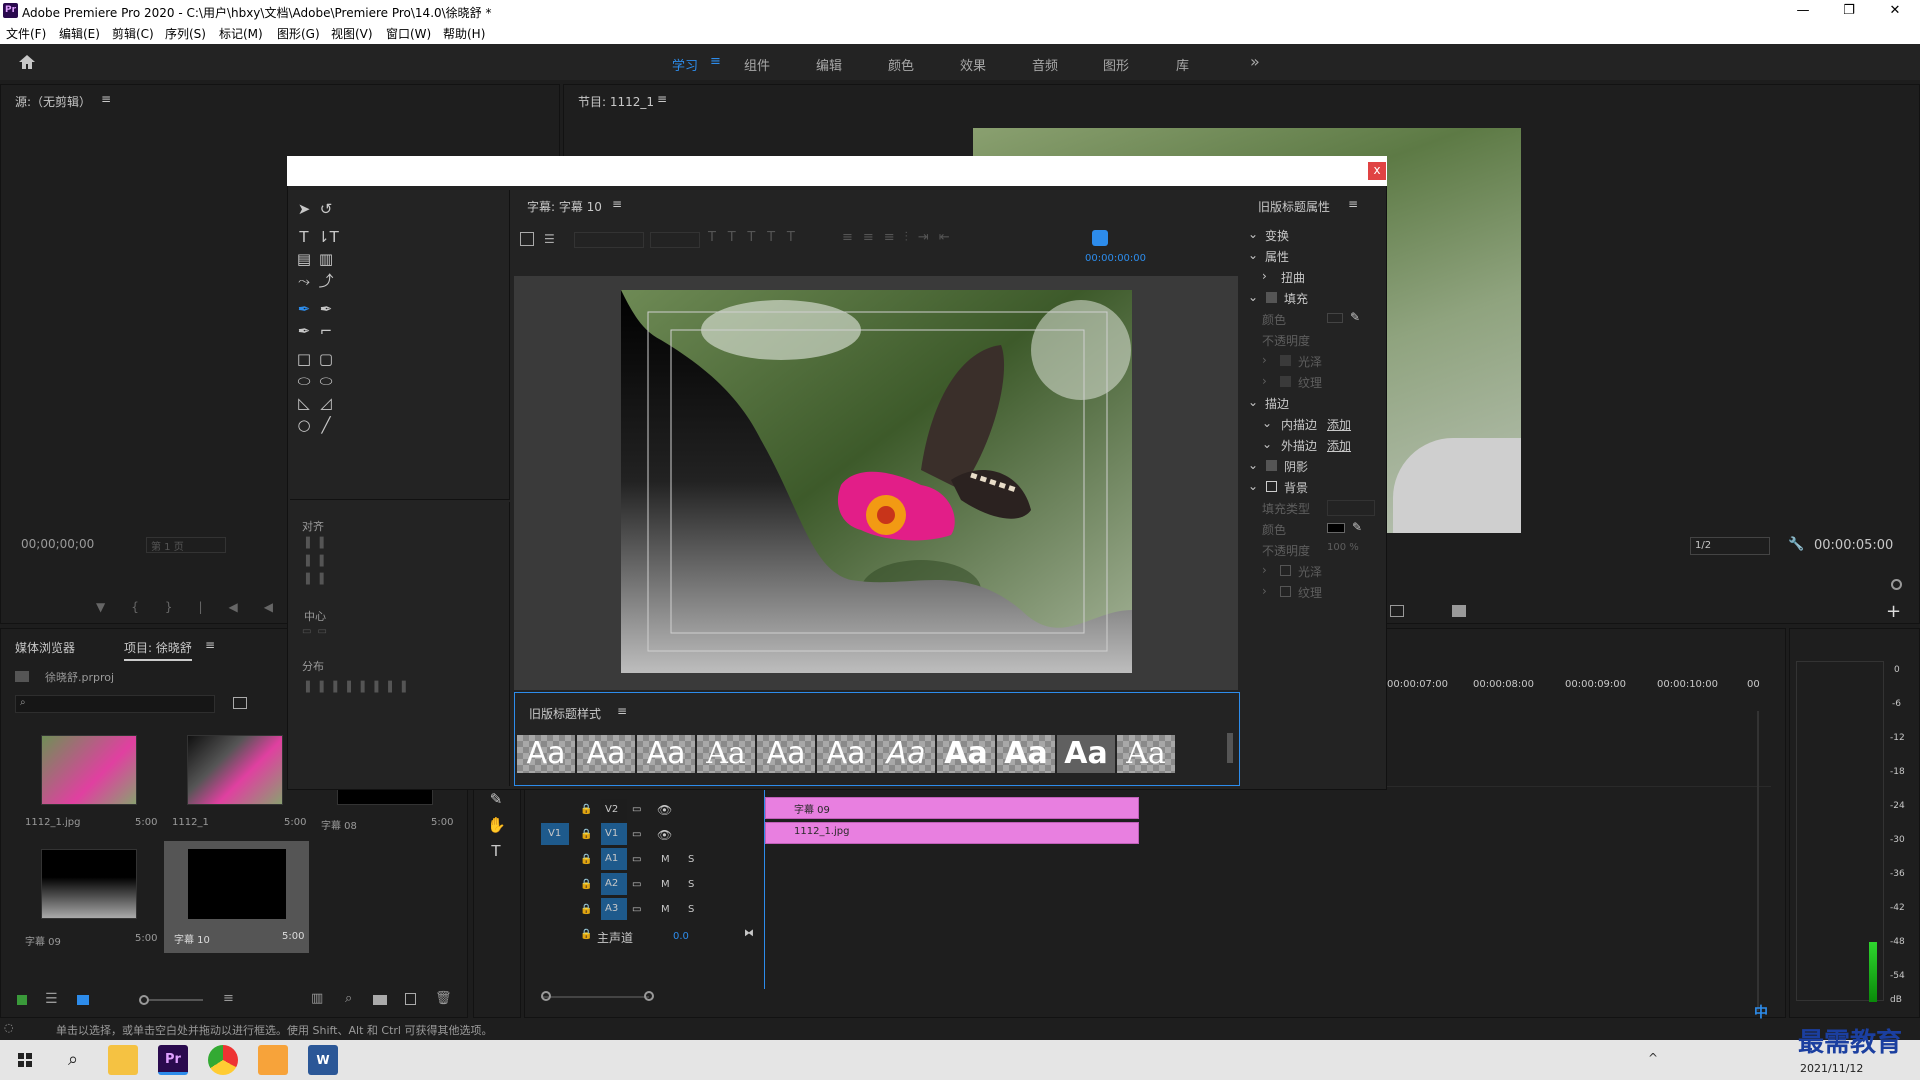 Image resolution: width=1920 pixels, height=1080 pixels. What do you see at coordinates (328, 237) in the screenshot?
I see `vertical-type-tool-icon: ⇂T` at bounding box center [328, 237].